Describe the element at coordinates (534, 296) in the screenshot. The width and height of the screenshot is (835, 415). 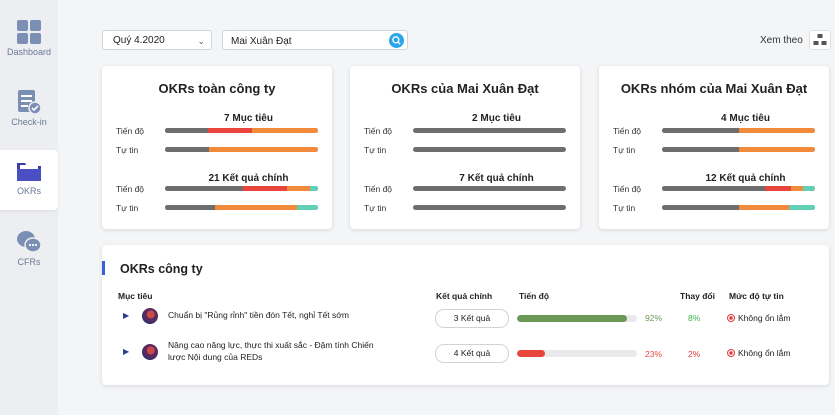
I see `header-progress: Tiến độ` at that location.